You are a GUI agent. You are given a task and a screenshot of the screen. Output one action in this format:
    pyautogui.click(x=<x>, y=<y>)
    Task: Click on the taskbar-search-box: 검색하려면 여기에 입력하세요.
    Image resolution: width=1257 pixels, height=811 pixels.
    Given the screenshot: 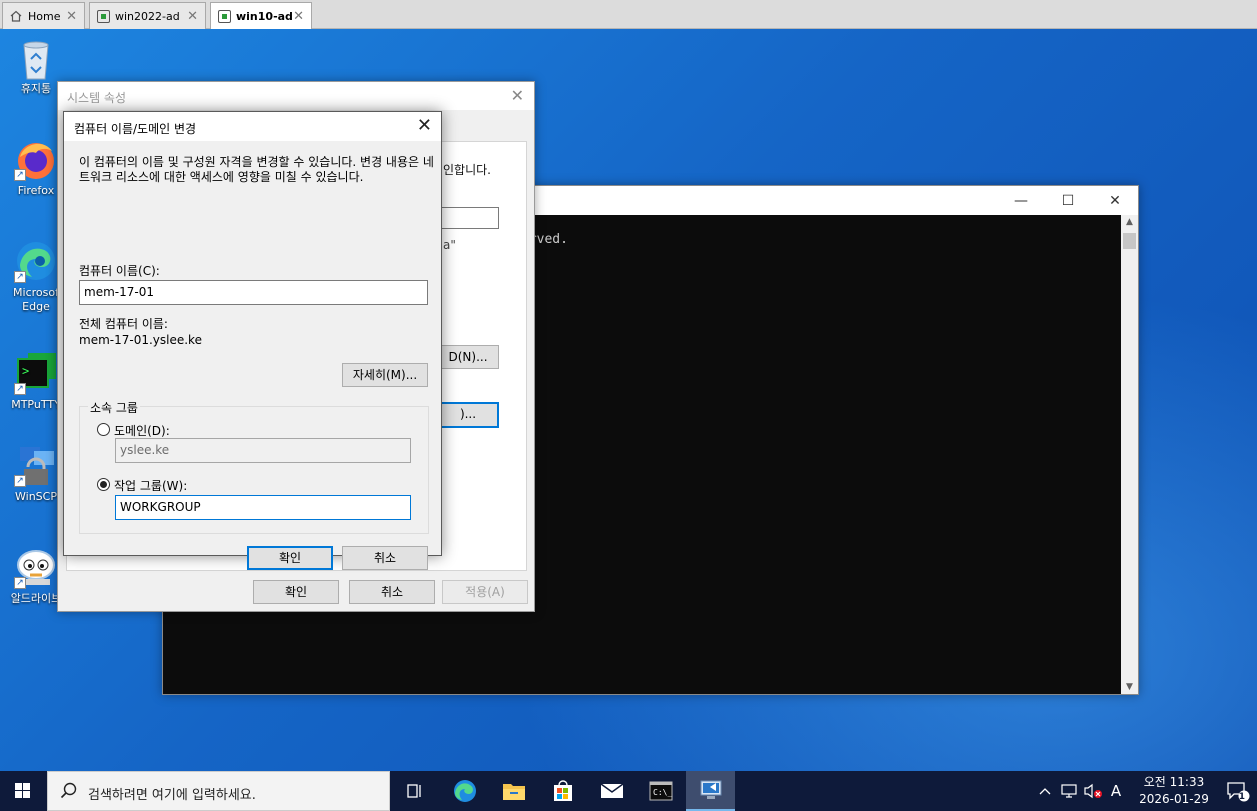 What is the action you would take?
    pyautogui.click(x=218, y=791)
    